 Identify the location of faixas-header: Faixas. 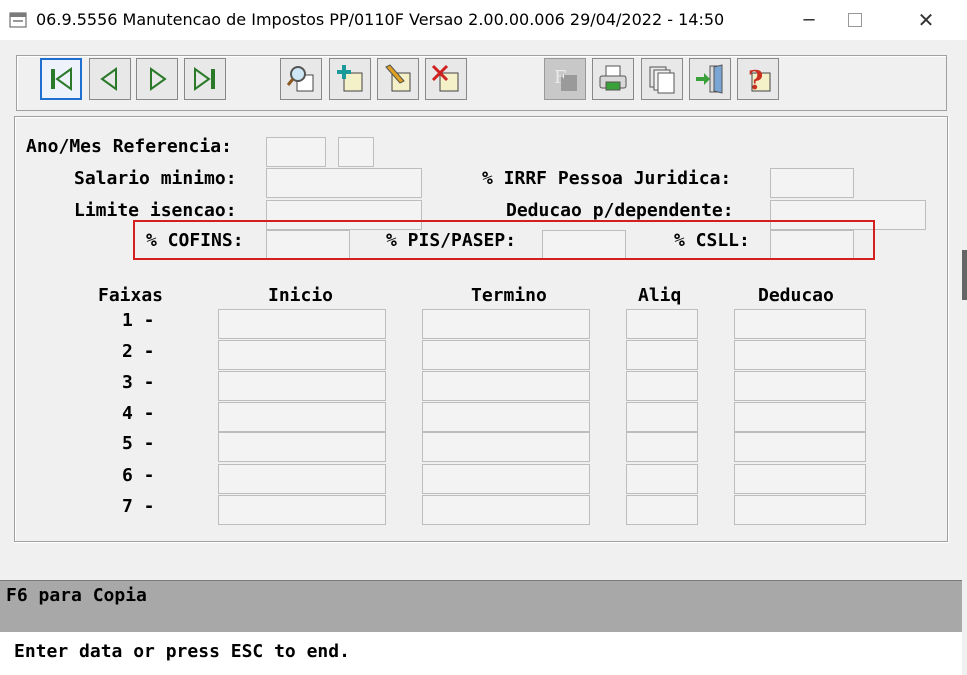
(131, 295).